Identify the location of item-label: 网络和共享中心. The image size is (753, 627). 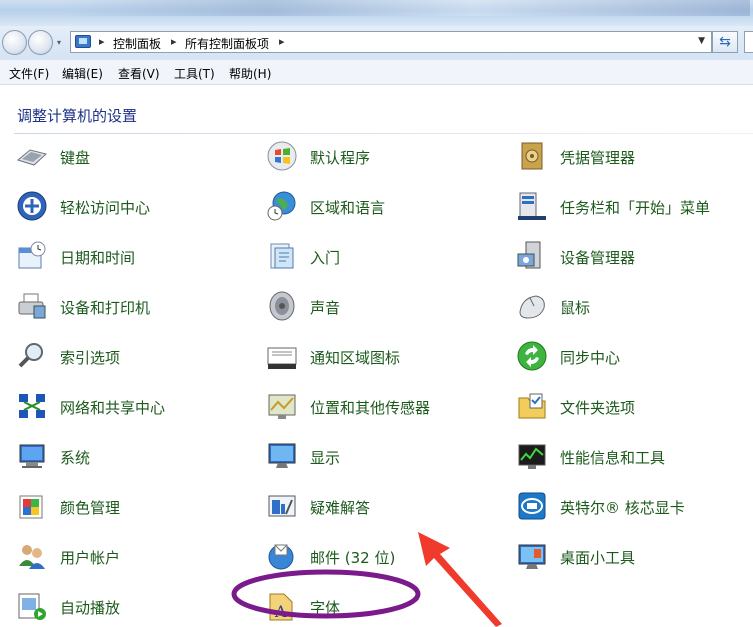
(113, 408).